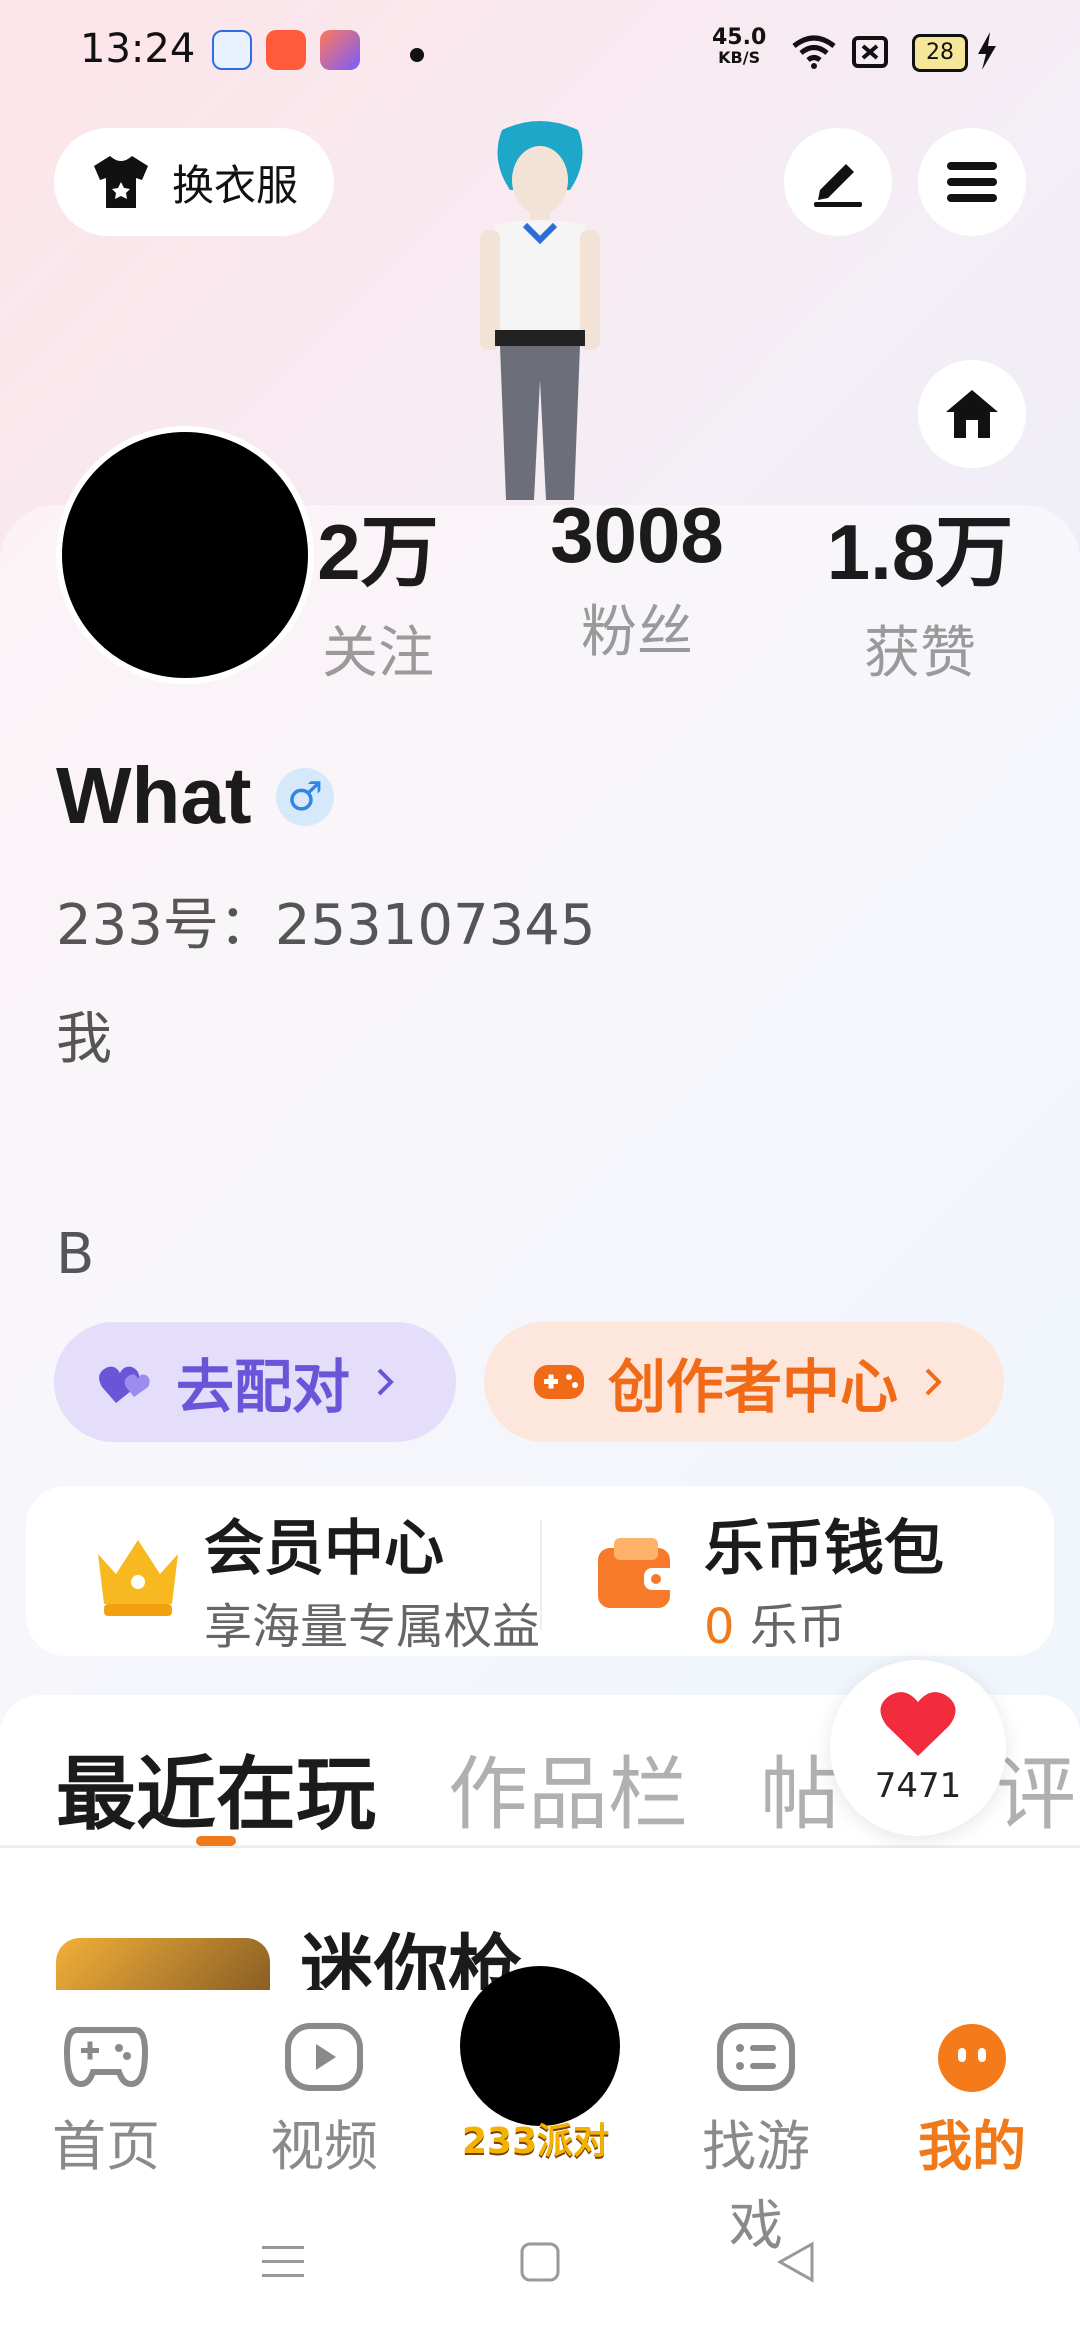 The image size is (1080, 2340). Describe the element at coordinates (154, 795) in the screenshot. I see `username: What` at that location.